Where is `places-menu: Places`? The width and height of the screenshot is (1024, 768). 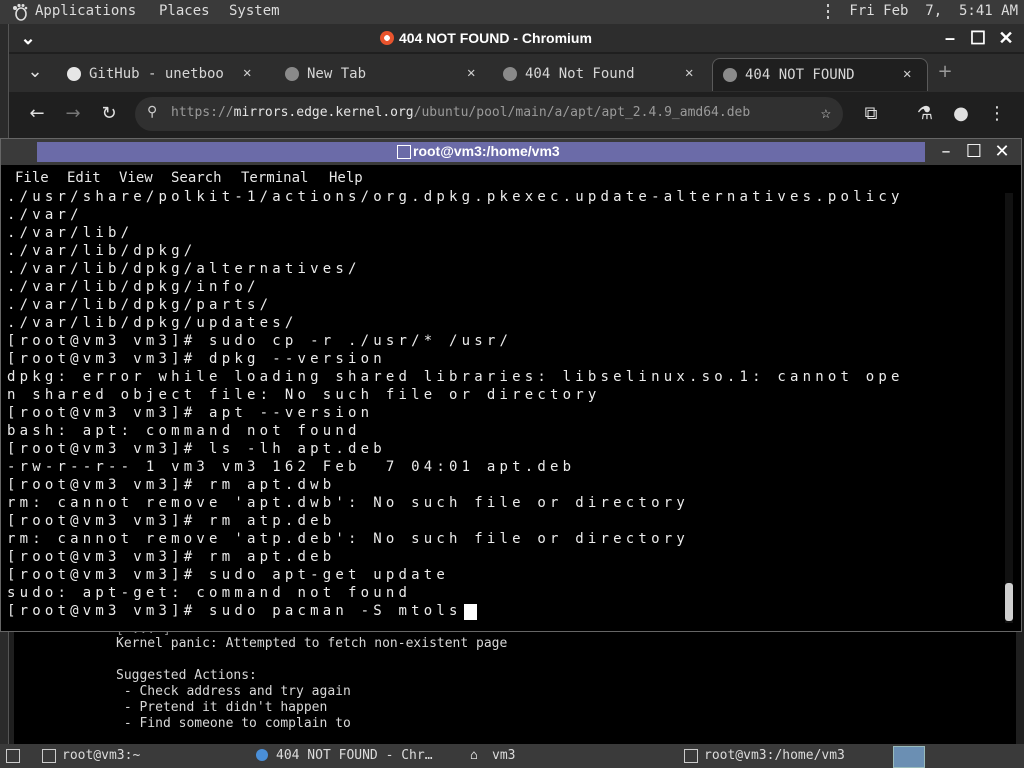 places-menu: Places is located at coordinates (184, 11).